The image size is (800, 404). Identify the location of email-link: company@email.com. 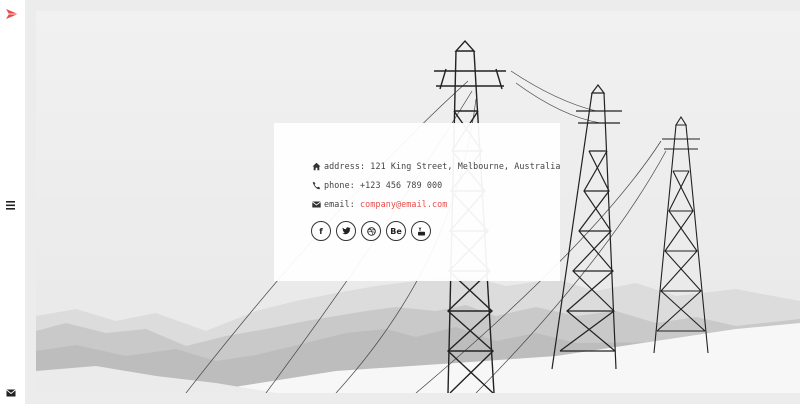
(403, 204).